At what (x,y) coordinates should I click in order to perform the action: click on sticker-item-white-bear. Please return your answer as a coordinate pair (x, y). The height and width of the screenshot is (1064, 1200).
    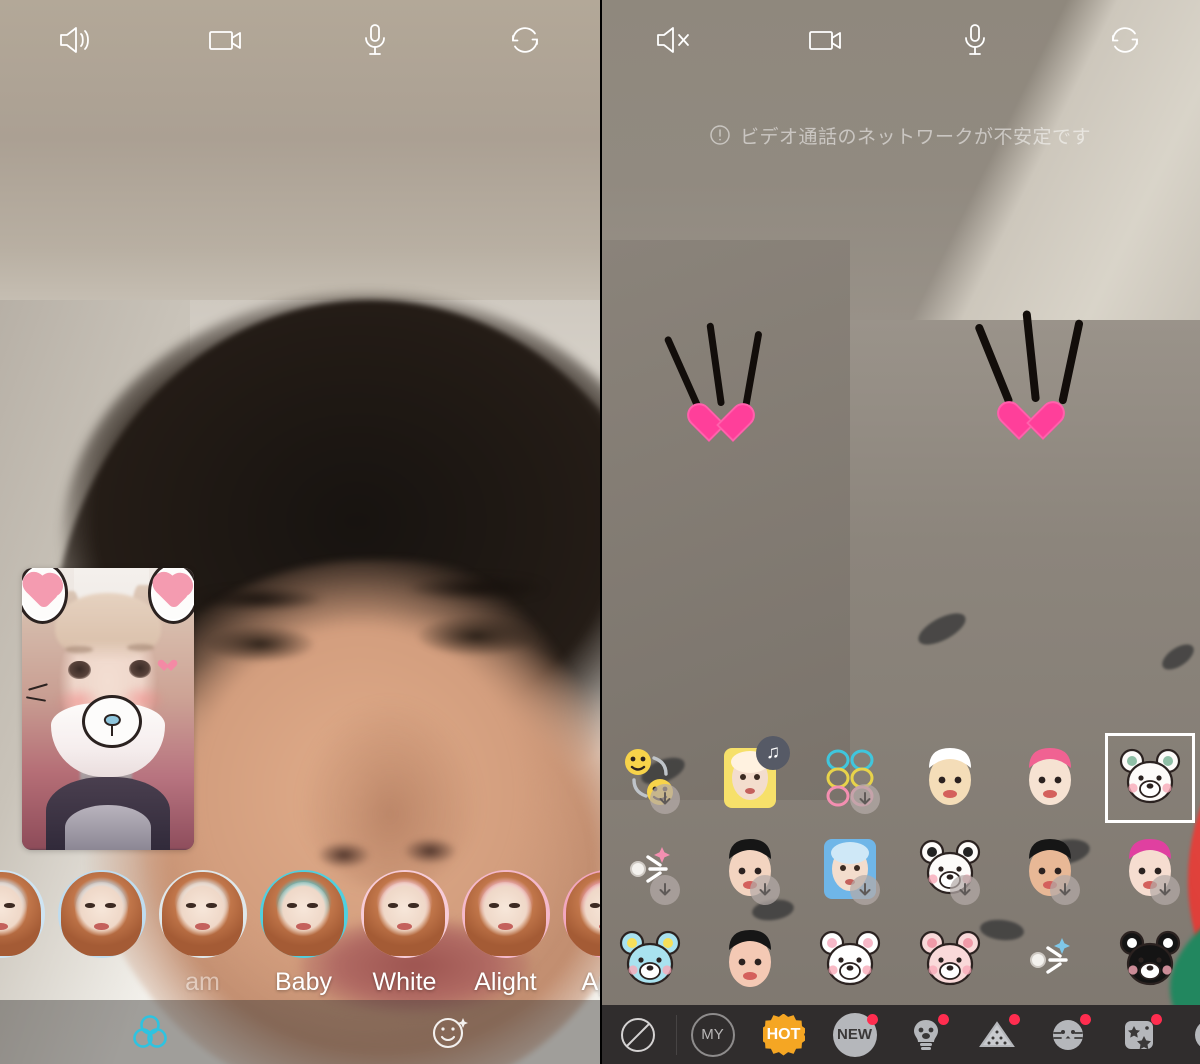
    Looking at the image, I should click on (1150, 778).